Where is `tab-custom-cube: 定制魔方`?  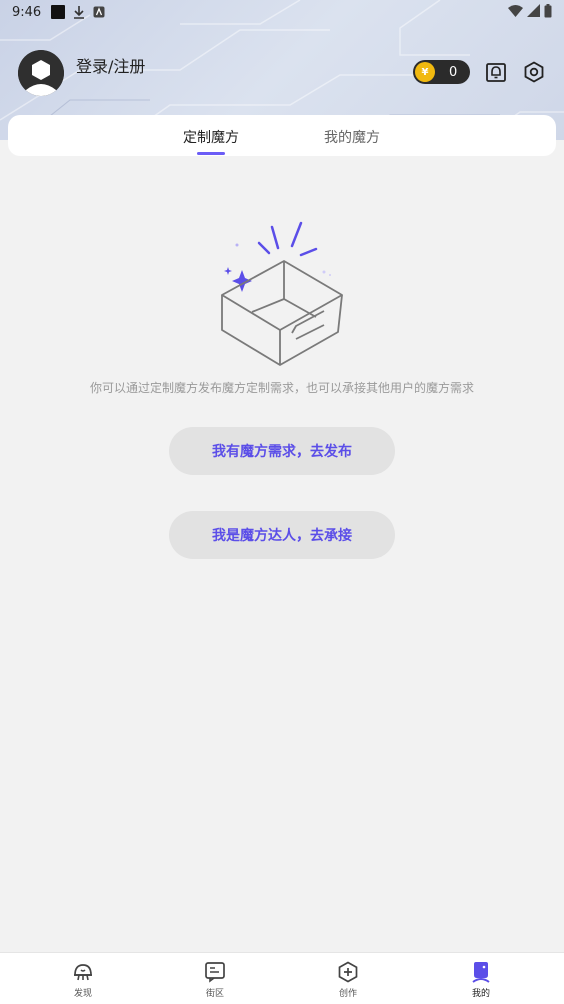 tab-custom-cube: 定制魔方 is located at coordinates (211, 137).